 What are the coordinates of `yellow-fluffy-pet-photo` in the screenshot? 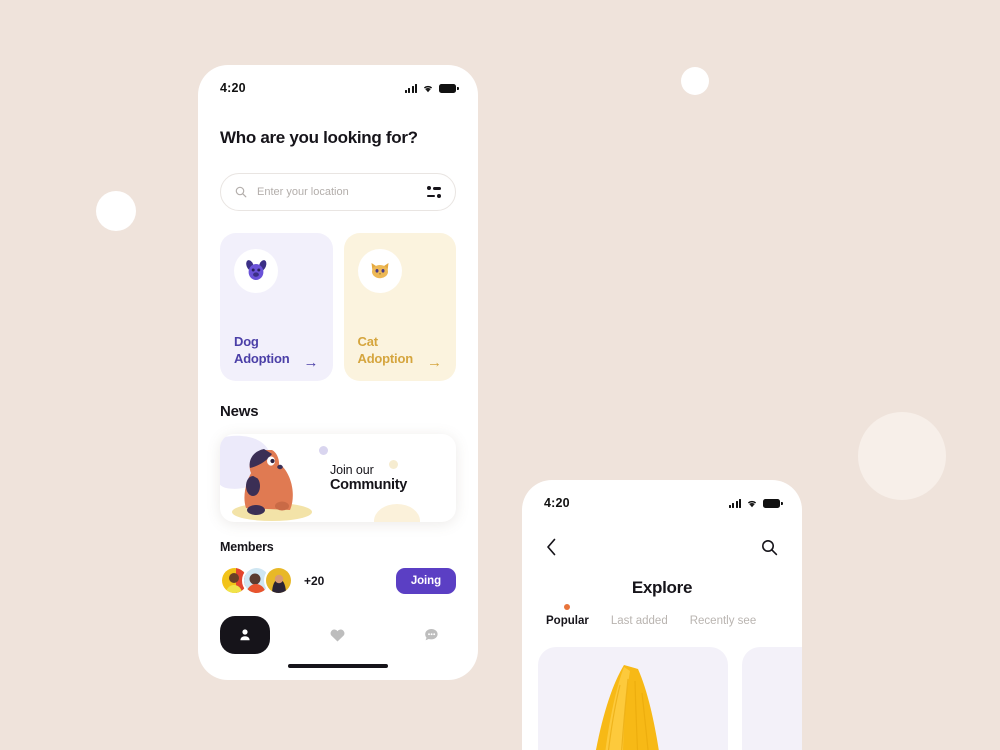 It's located at (627, 707).